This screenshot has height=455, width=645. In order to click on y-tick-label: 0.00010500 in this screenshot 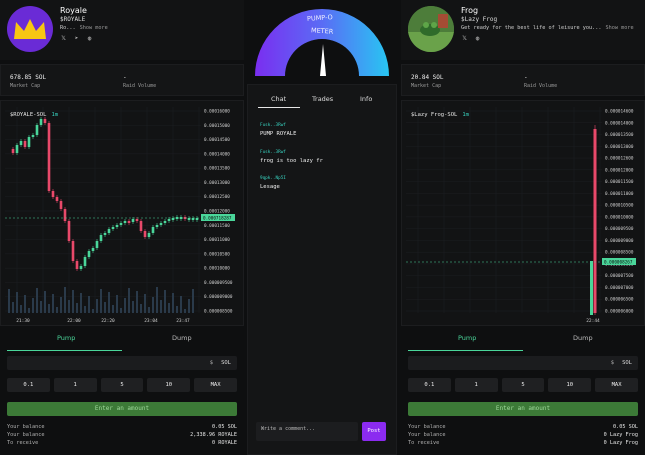, I will do `click(217, 254)`.